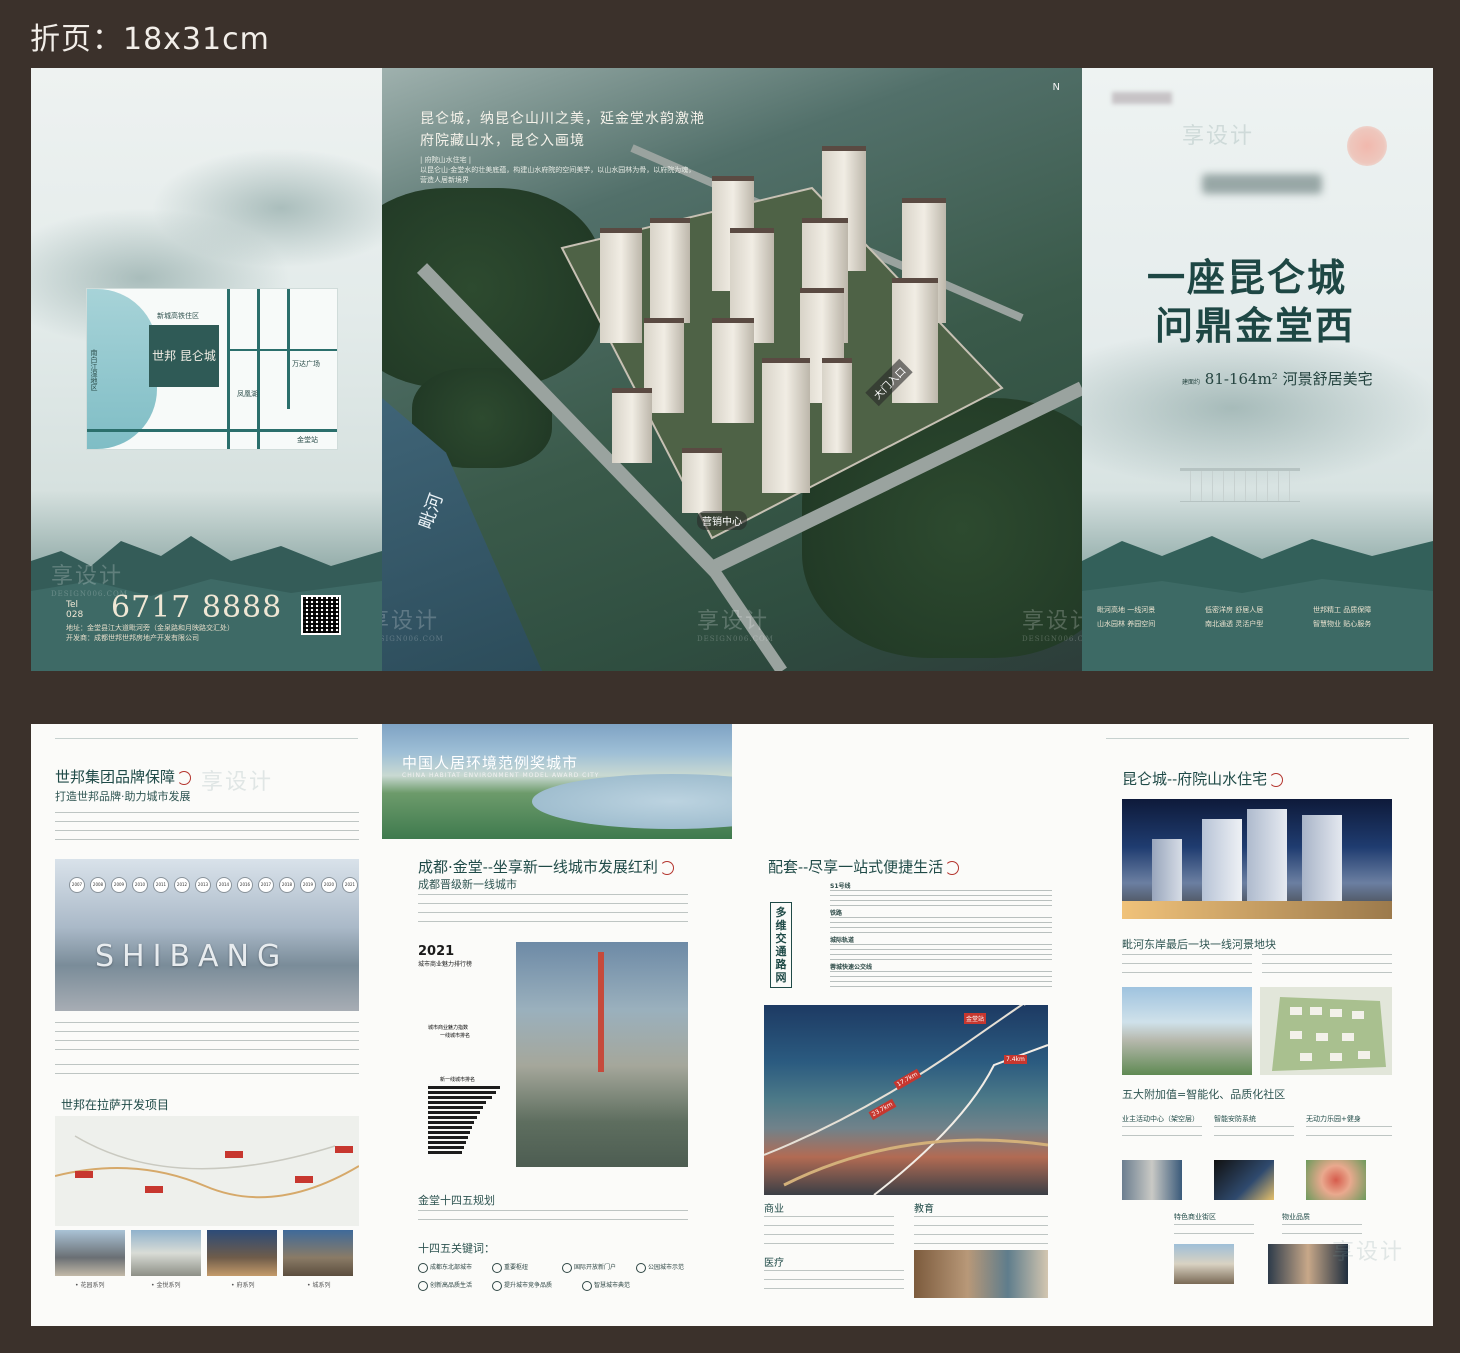  Describe the element at coordinates (1342, 610) in the screenshot. I see `feature-item: 世邦精工 品质保障` at that location.